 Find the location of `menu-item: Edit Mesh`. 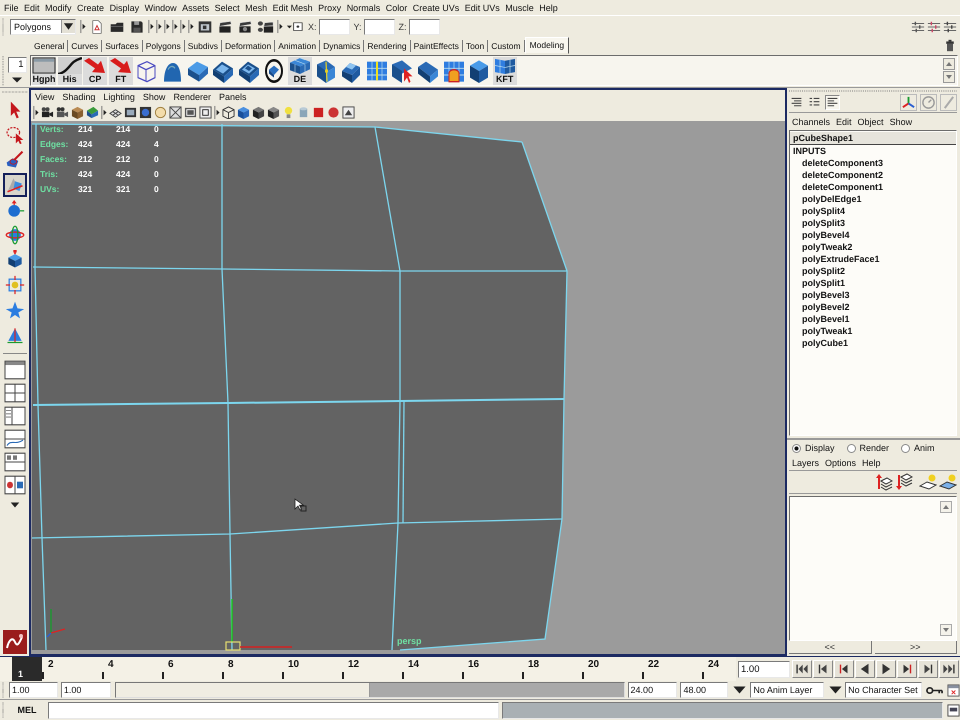

menu-item: Edit Mesh is located at coordinates (292, 7).